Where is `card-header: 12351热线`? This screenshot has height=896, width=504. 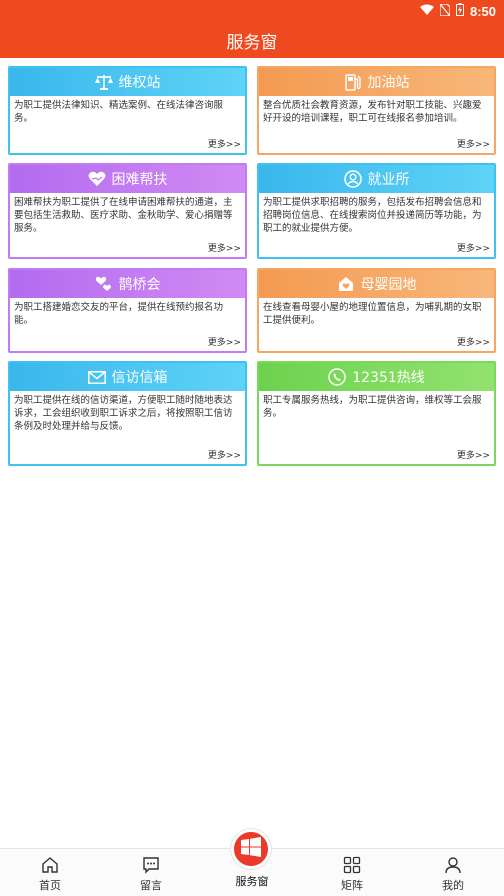 card-header: 12351热线 is located at coordinates (376, 377).